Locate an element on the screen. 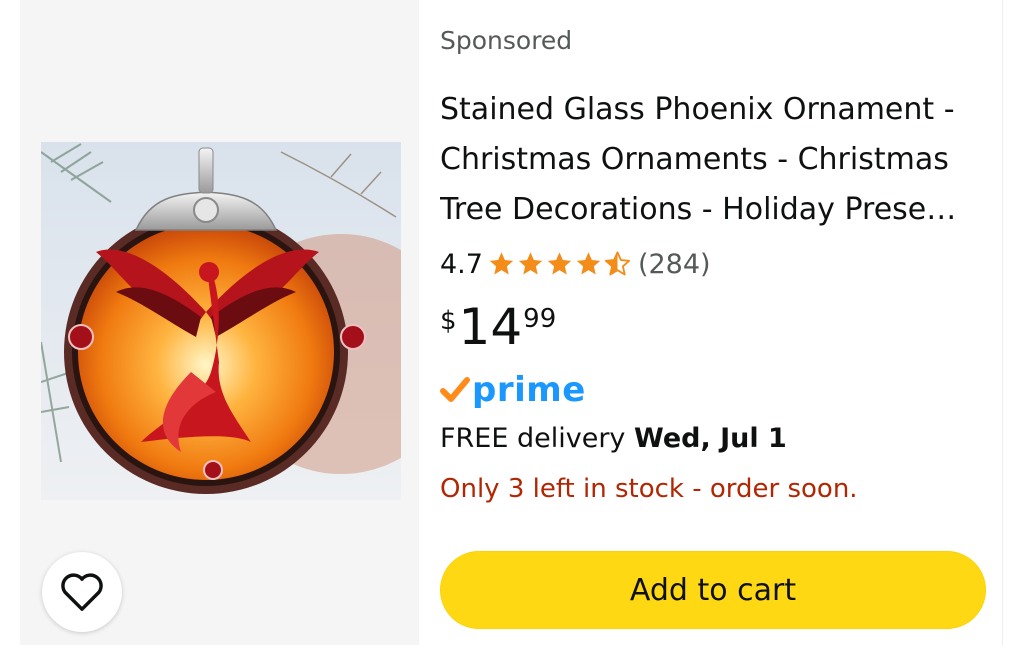  stock-message: Only 3 left in stock - order soon. is located at coordinates (649, 489).